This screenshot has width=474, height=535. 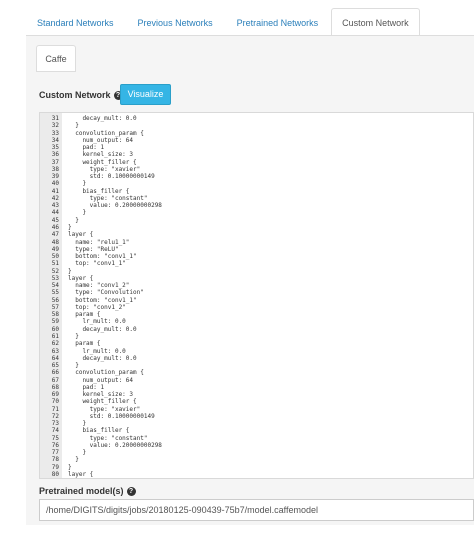 I want to click on tab-custom-network: Custom Network, so click(x=375, y=22).